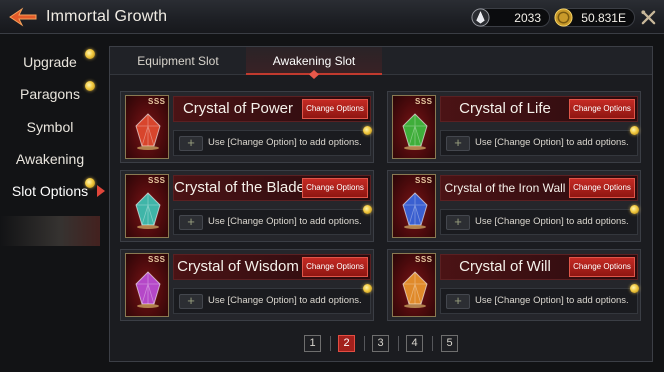 The image size is (664, 372). I want to click on page-button-5: 5, so click(449, 343).